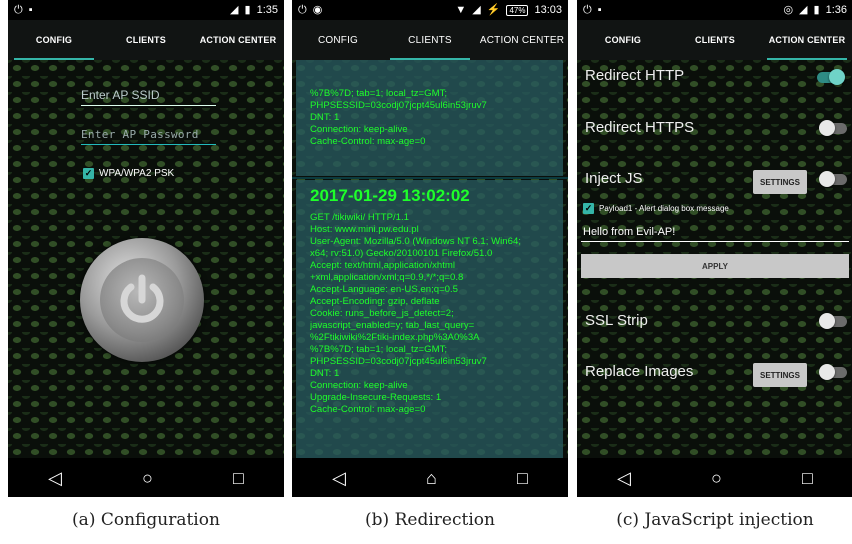 The image size is (852, 544). I want to click on log-line: Accept-Language: en-US,en;q=0.5, so click(384, 289).